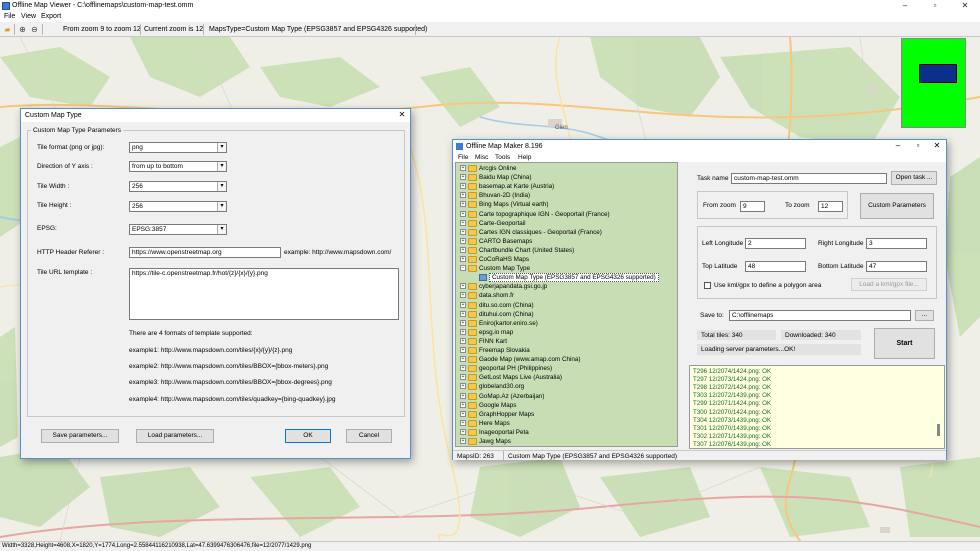  Describe the element at coordinates (938, 430) in the screenshot. I see `log-scrollbar-thumb` at that location.